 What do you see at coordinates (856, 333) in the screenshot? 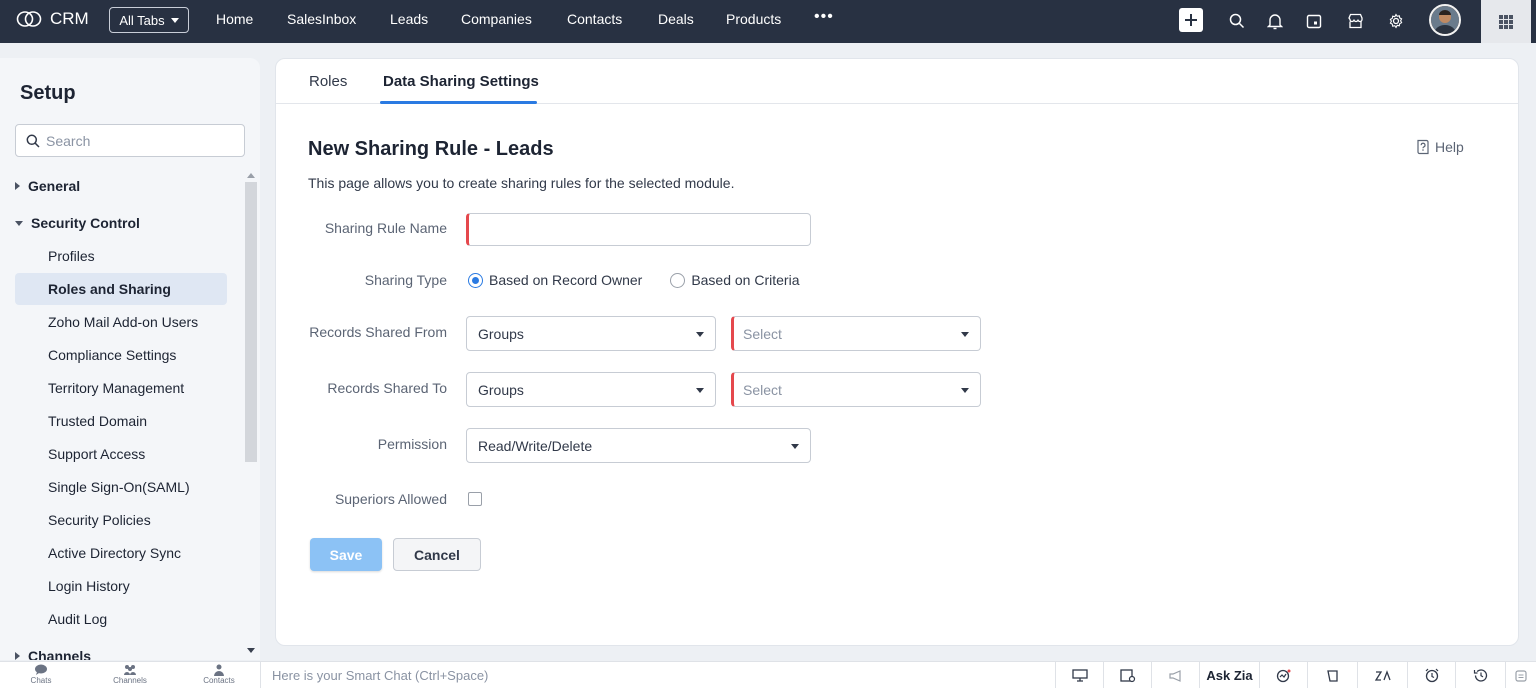
I see `shared-from-value-select: Select` at bounding box center [856, 333].